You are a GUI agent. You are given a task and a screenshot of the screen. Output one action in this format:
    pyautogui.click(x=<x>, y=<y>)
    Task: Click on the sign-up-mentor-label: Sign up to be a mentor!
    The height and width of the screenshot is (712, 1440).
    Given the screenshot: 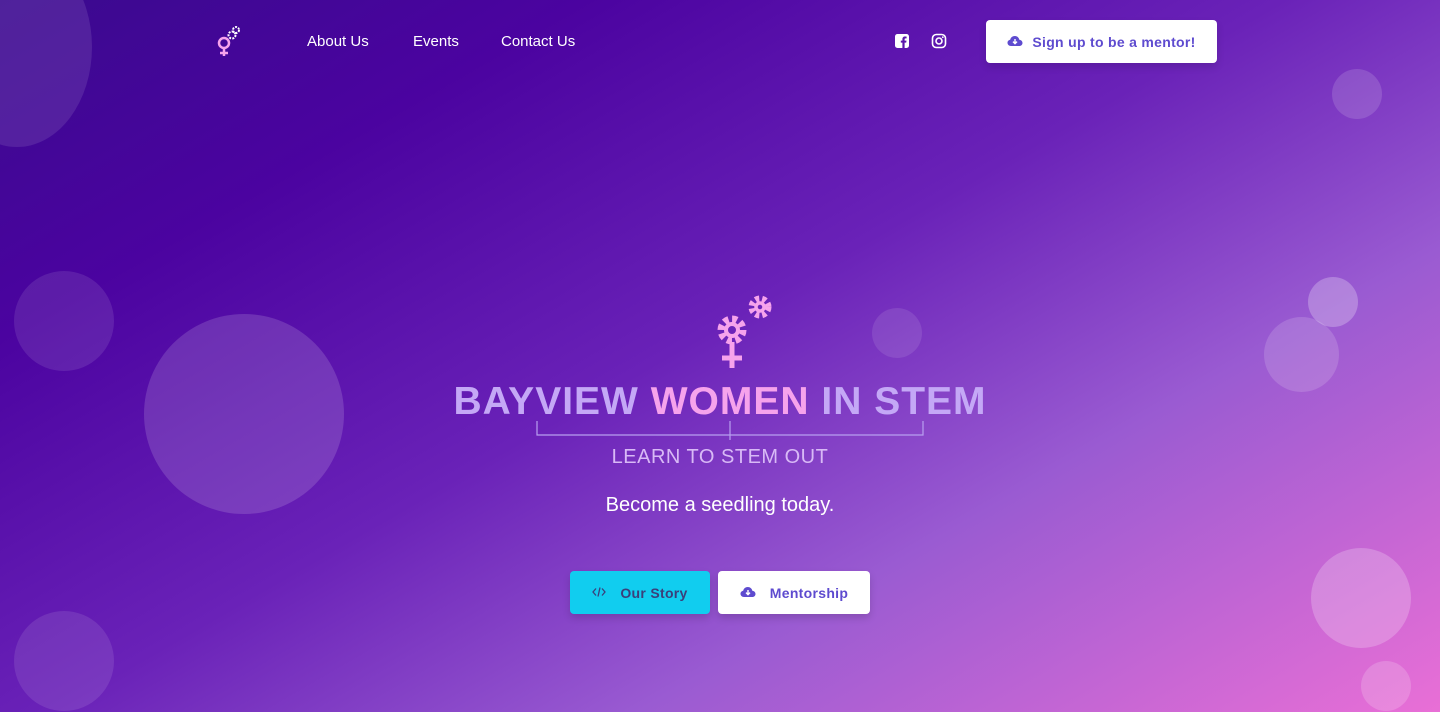 What is the action you would take?
    pyautogui.click(x=1114, y=41)
    